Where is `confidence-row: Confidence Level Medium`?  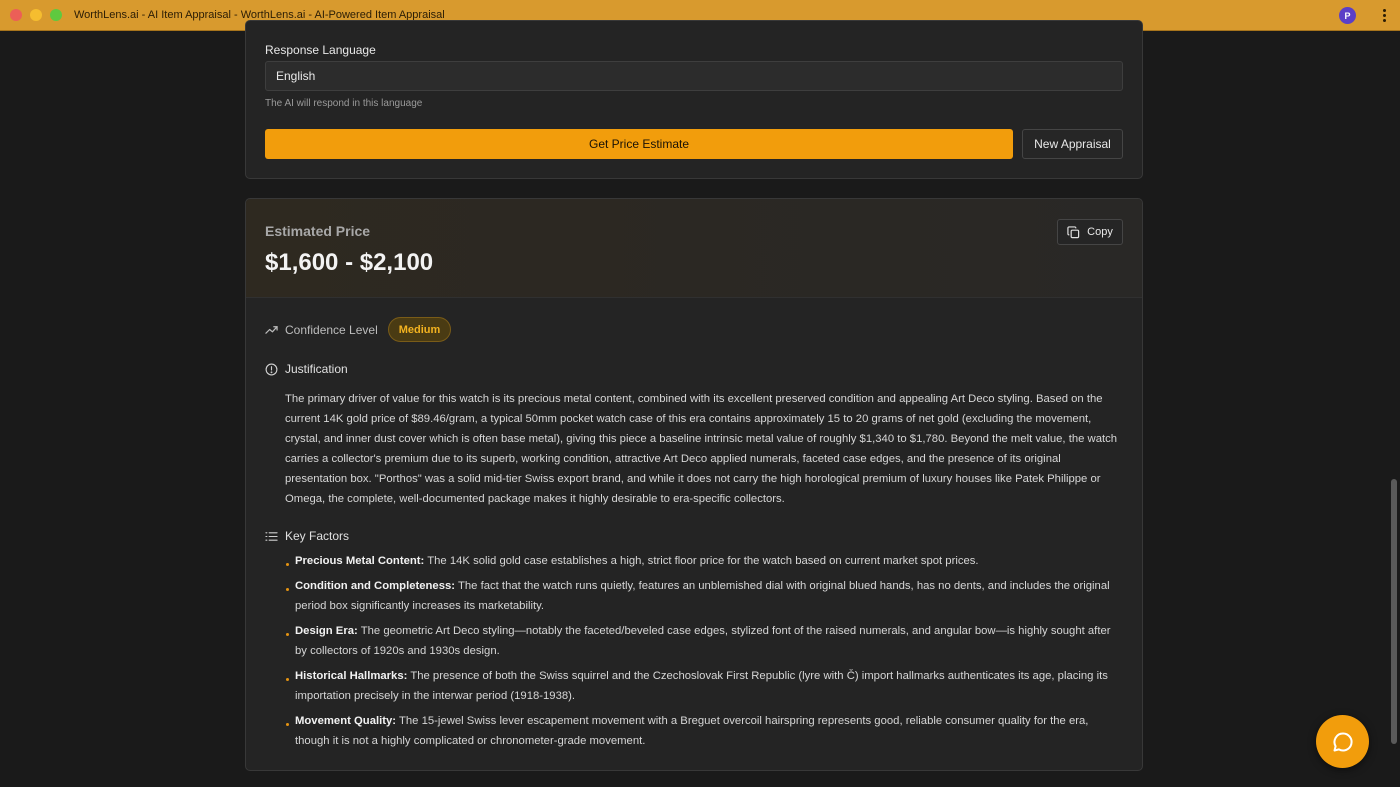 confidence-row: Confidence Level Medium is located at coordinates (358, 329).